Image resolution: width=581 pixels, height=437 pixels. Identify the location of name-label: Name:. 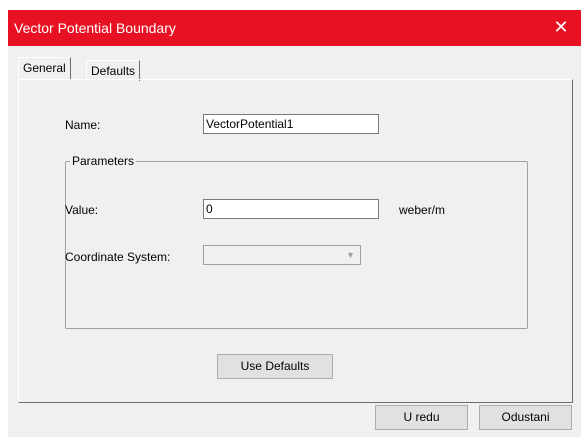
(83, 125).